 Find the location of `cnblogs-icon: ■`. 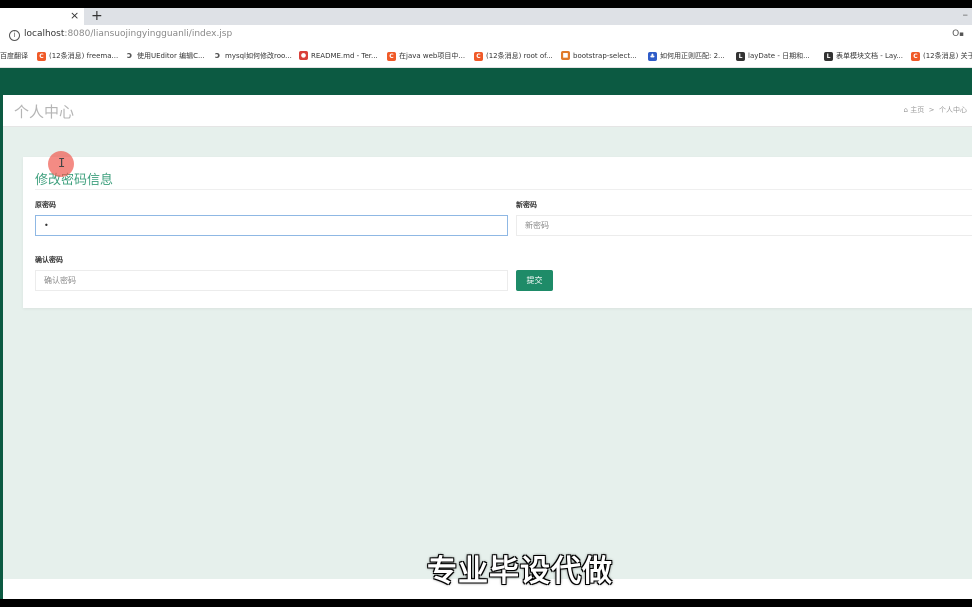

cnblogs-icon: ■ is located at coordinates (565, 55).